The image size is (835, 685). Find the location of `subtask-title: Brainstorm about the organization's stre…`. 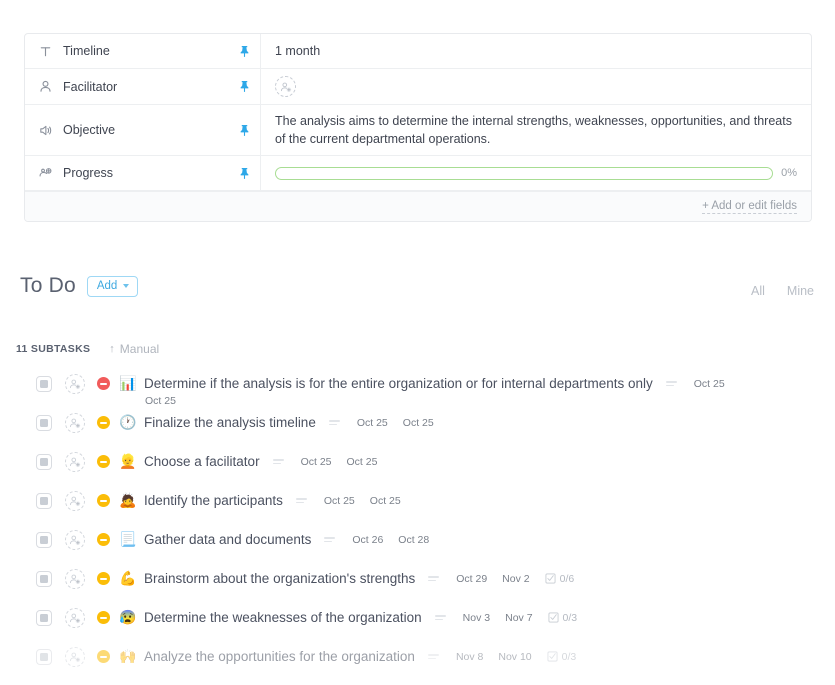

subtask-title: Brainstorm about the organization's stre… is located at coordinates (279, 578).